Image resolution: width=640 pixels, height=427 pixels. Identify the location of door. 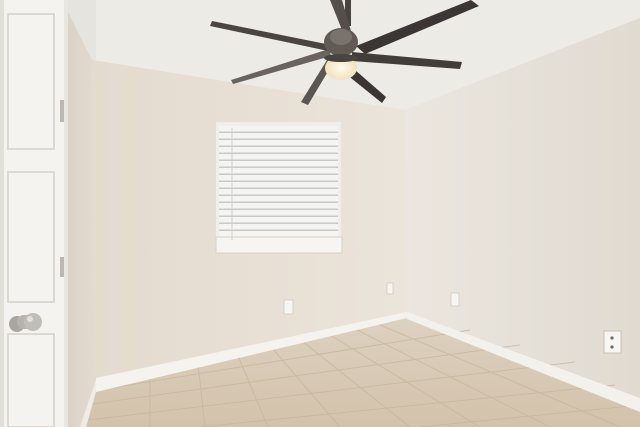
(34, 213).